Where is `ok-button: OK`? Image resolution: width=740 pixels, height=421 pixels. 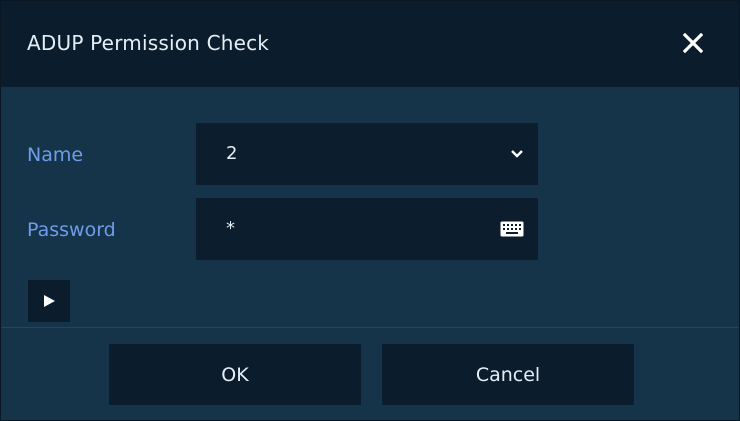
ok-button: OK is located at coordinates (235, 374).